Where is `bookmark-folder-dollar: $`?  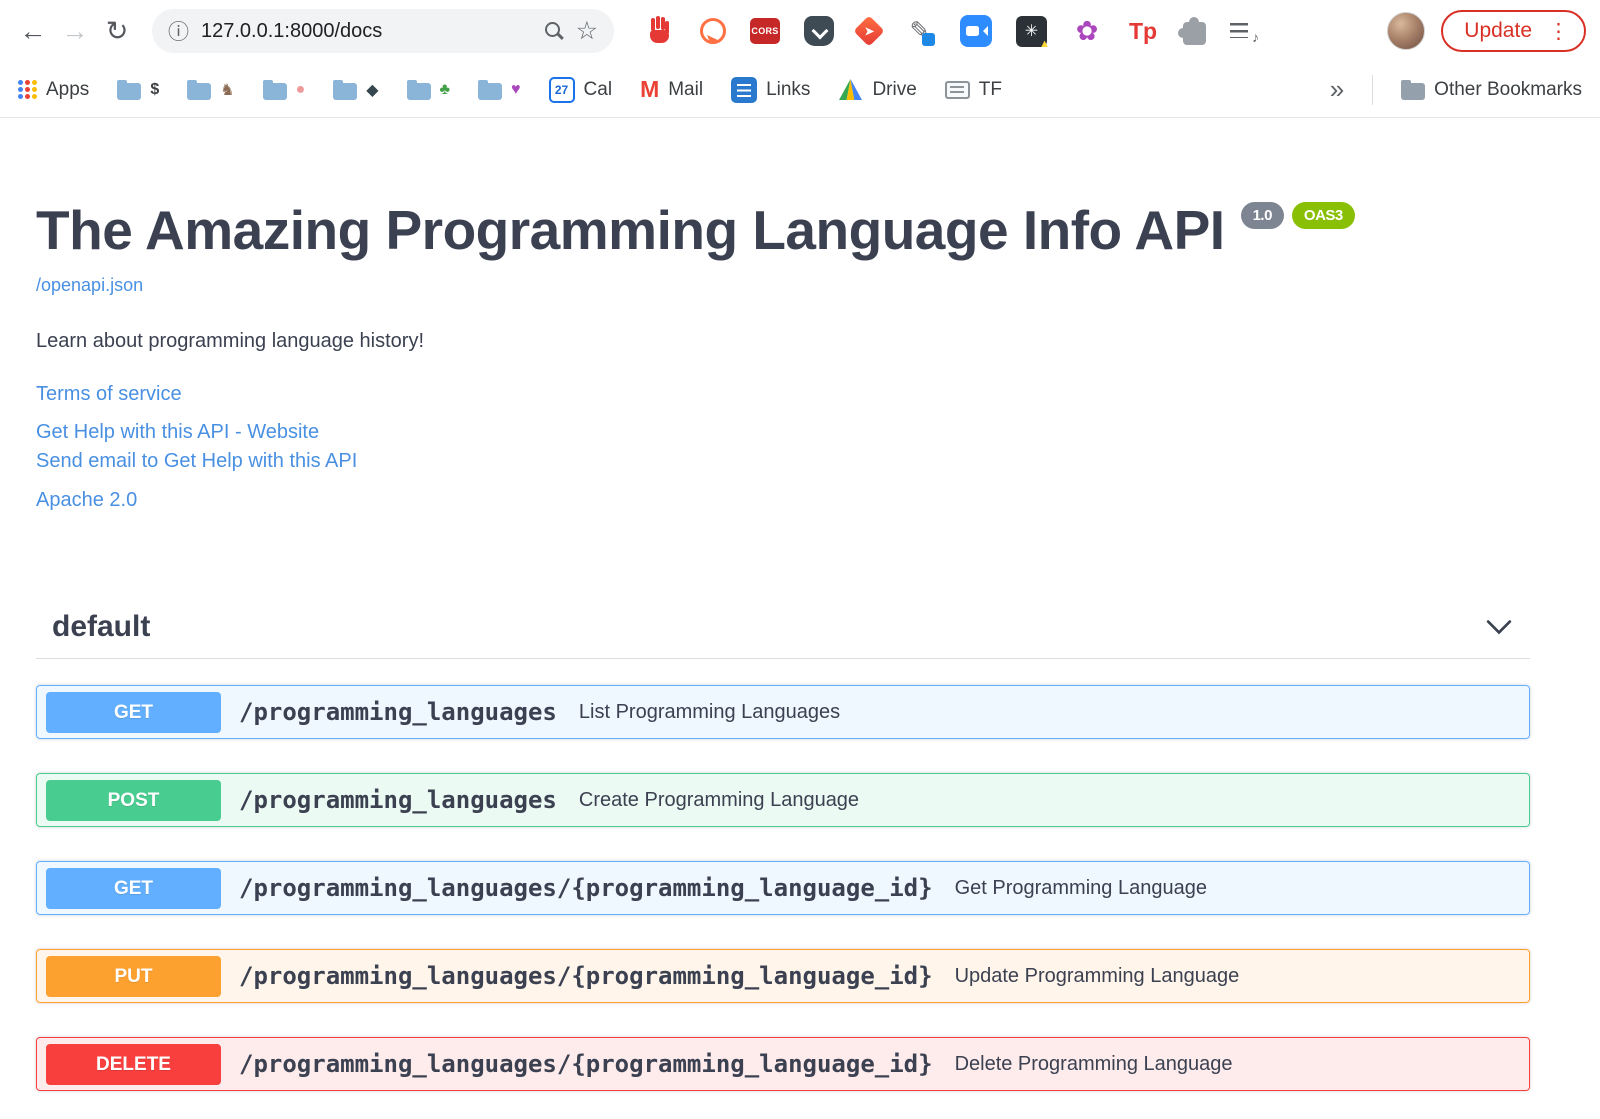 bookmark-folder-dollar: $ is located at coordinates (138, 89).